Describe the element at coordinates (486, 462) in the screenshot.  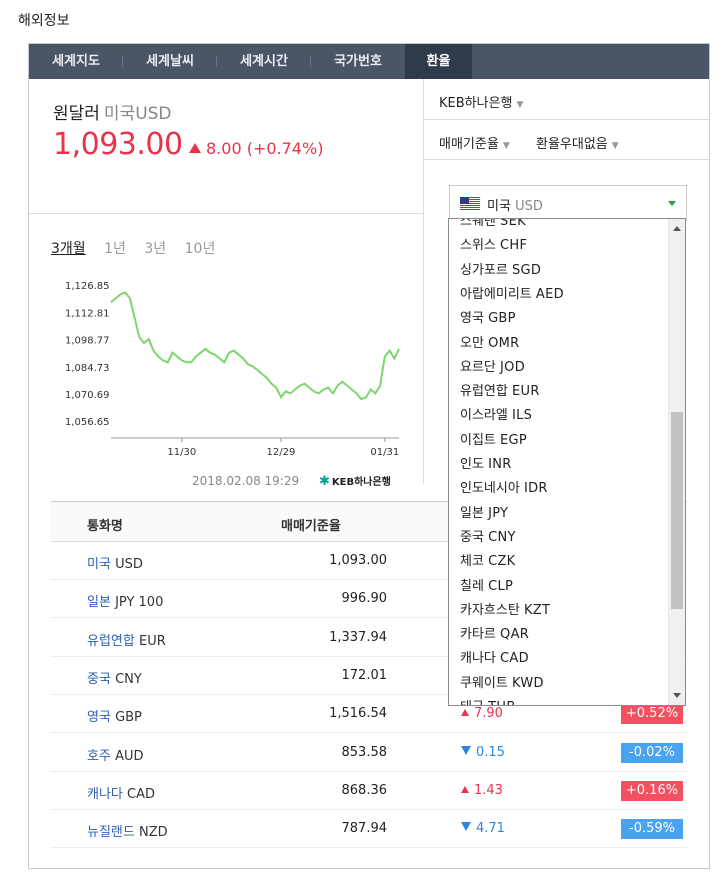
I see `dropdown-option: 인도 INR` at that location.